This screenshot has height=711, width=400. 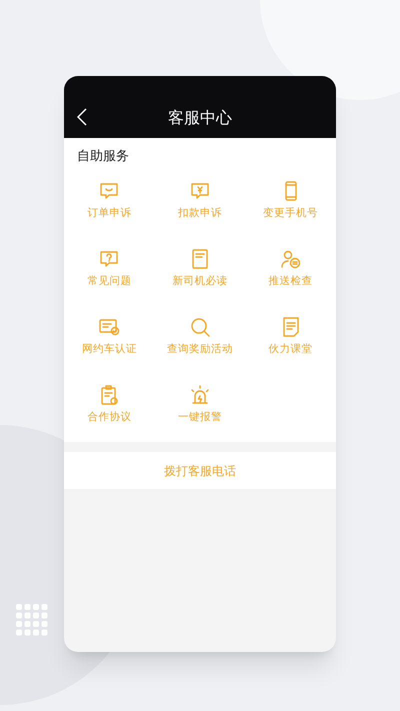 What do you see at coordinates (200, 270) in the screenshot?
I see `service-item: 新司机必读` at bounding box center [200, 270].